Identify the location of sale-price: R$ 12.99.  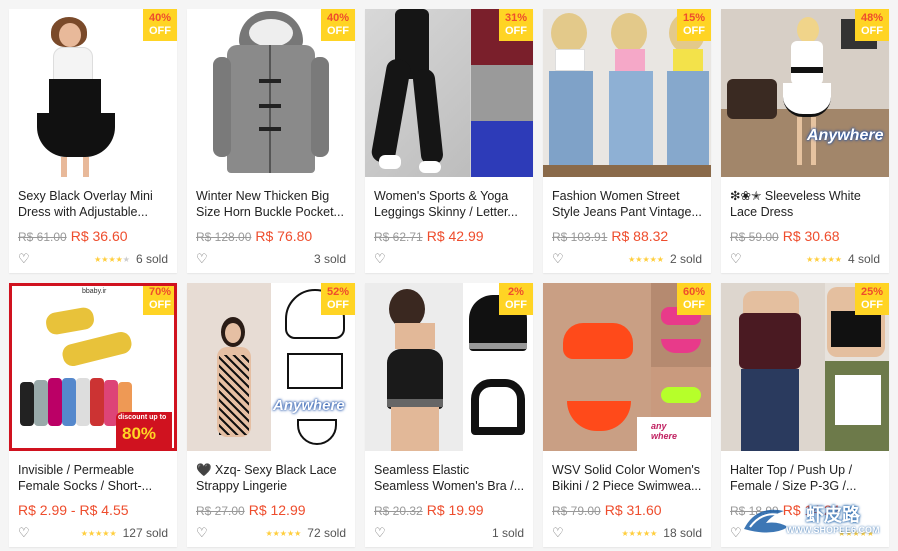
(277, 510).